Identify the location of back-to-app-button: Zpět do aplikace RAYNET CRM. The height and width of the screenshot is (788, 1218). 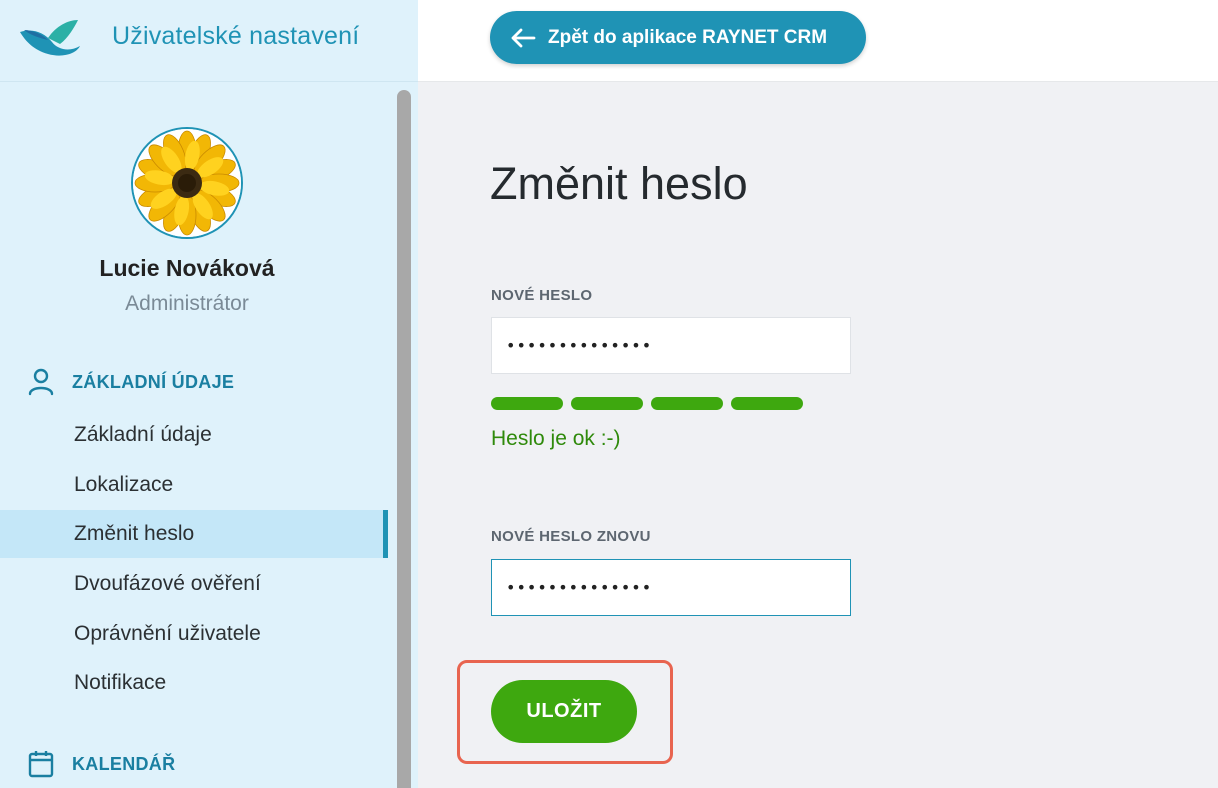
(678, 37).